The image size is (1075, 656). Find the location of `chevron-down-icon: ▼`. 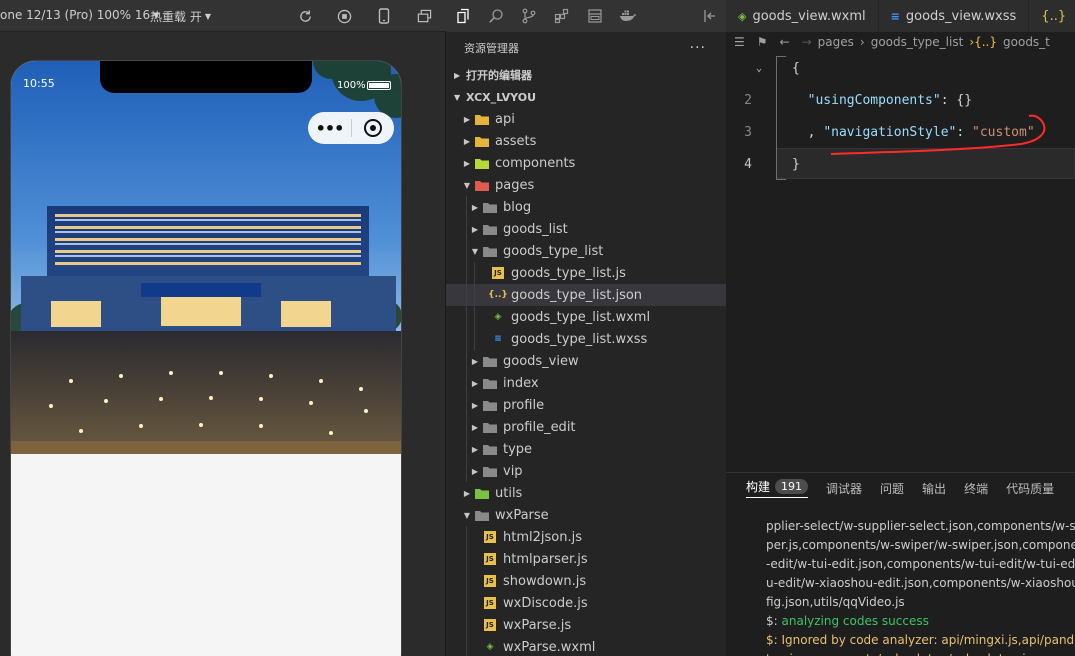

chevron-down-icon: ▼ is located at coordinates (475, 251).